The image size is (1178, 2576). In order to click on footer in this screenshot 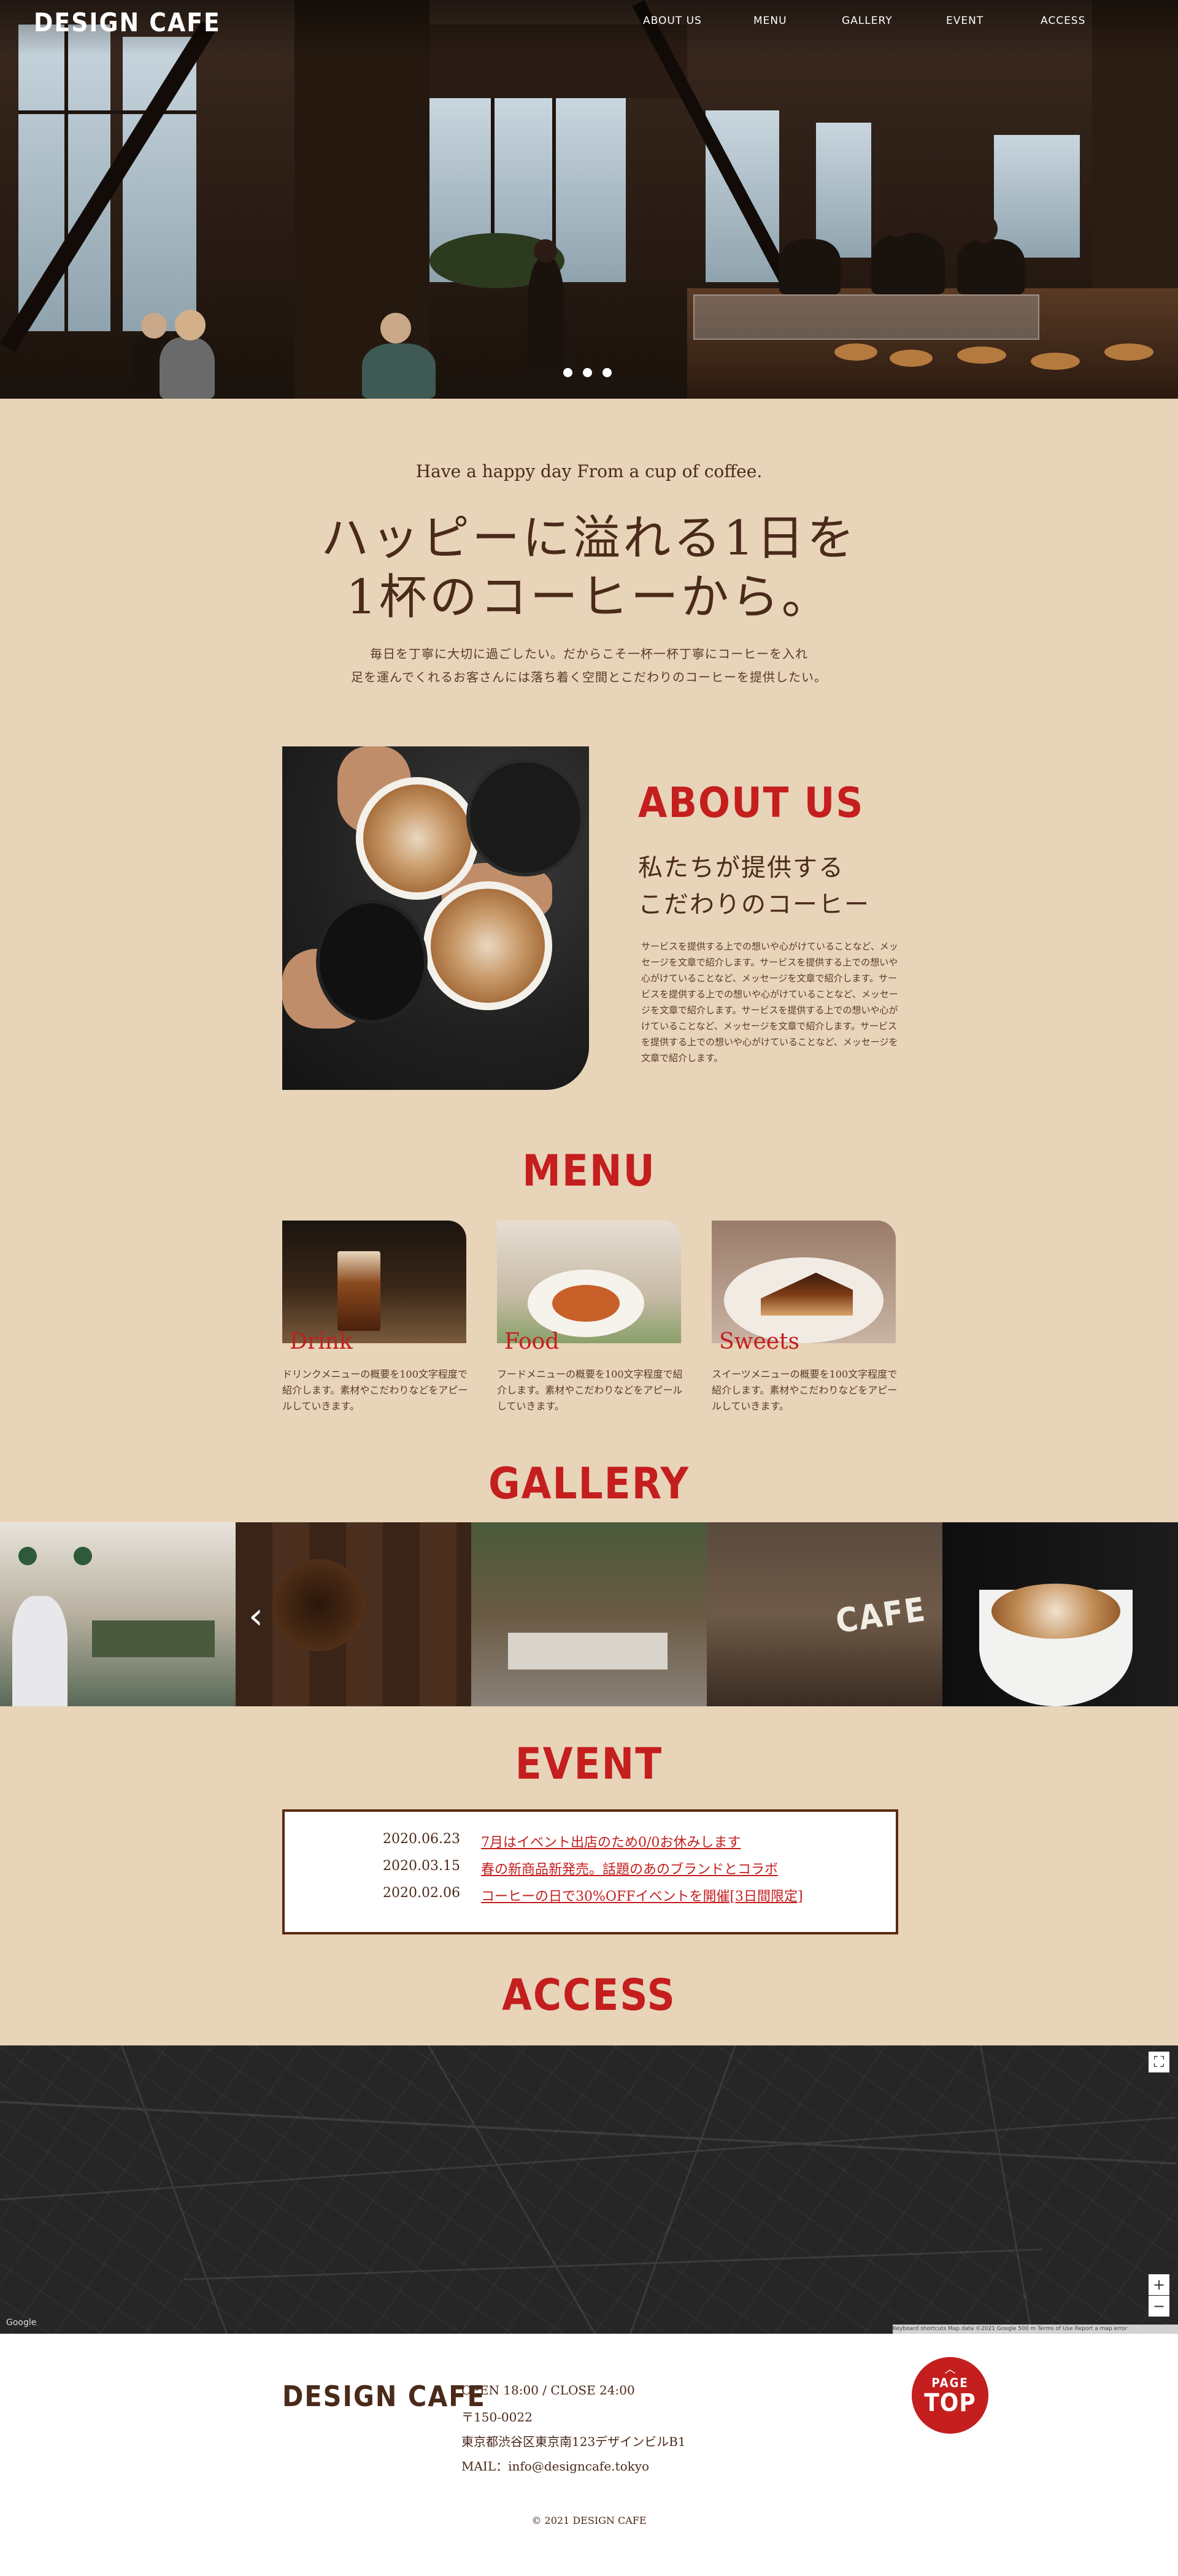, I will do `click(589, 2455)`.